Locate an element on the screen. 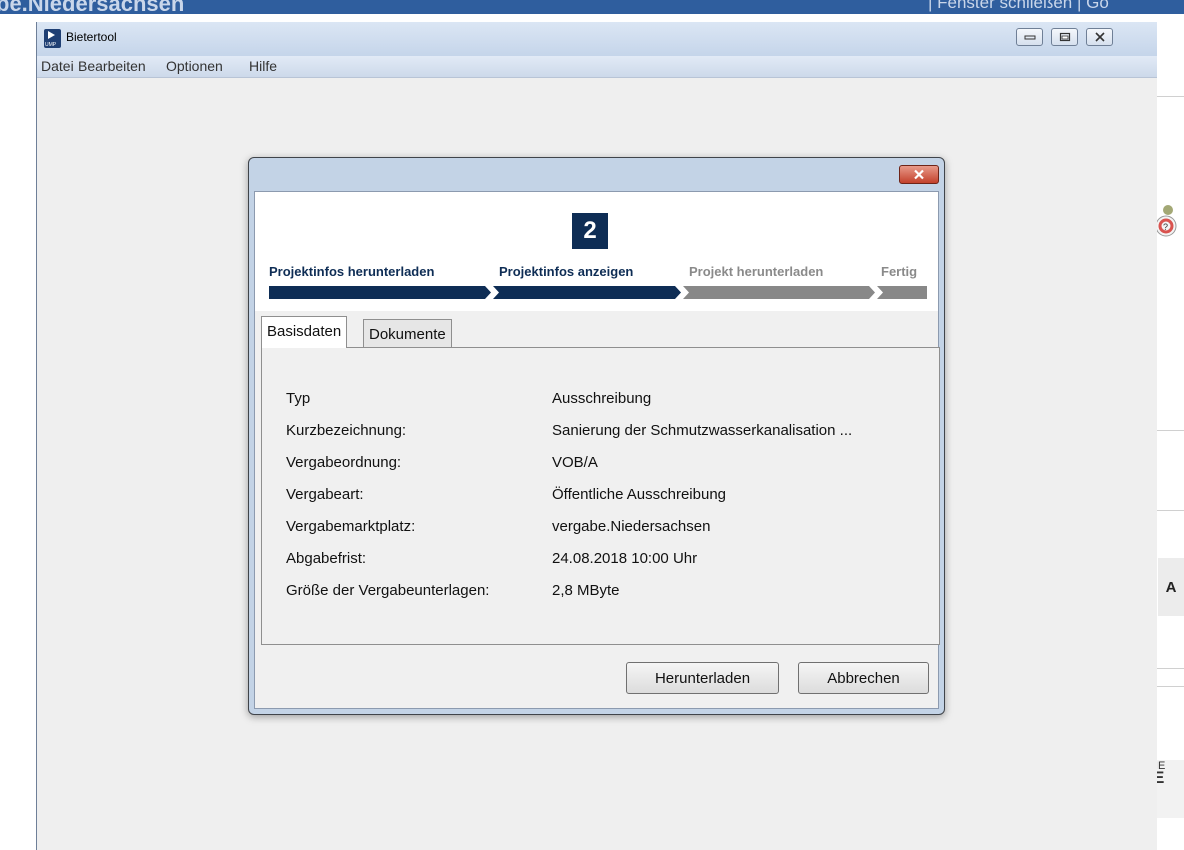 The image size is (1184, 850). tab-dokumente: Dokumente is located at coordinates (407, 333).